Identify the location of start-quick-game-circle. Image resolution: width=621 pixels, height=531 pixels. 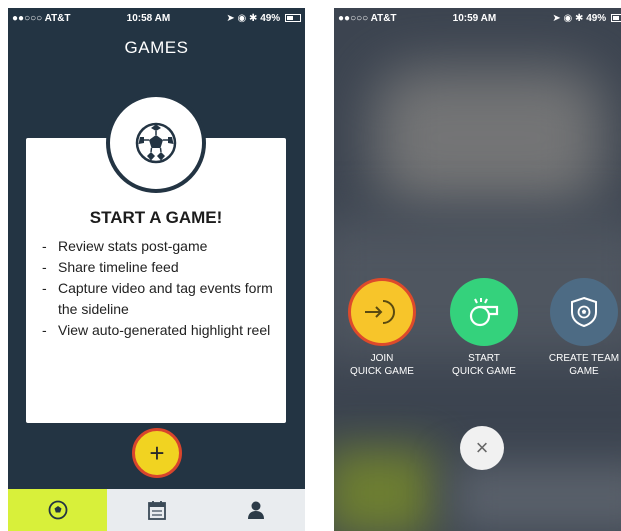
(484, 312).